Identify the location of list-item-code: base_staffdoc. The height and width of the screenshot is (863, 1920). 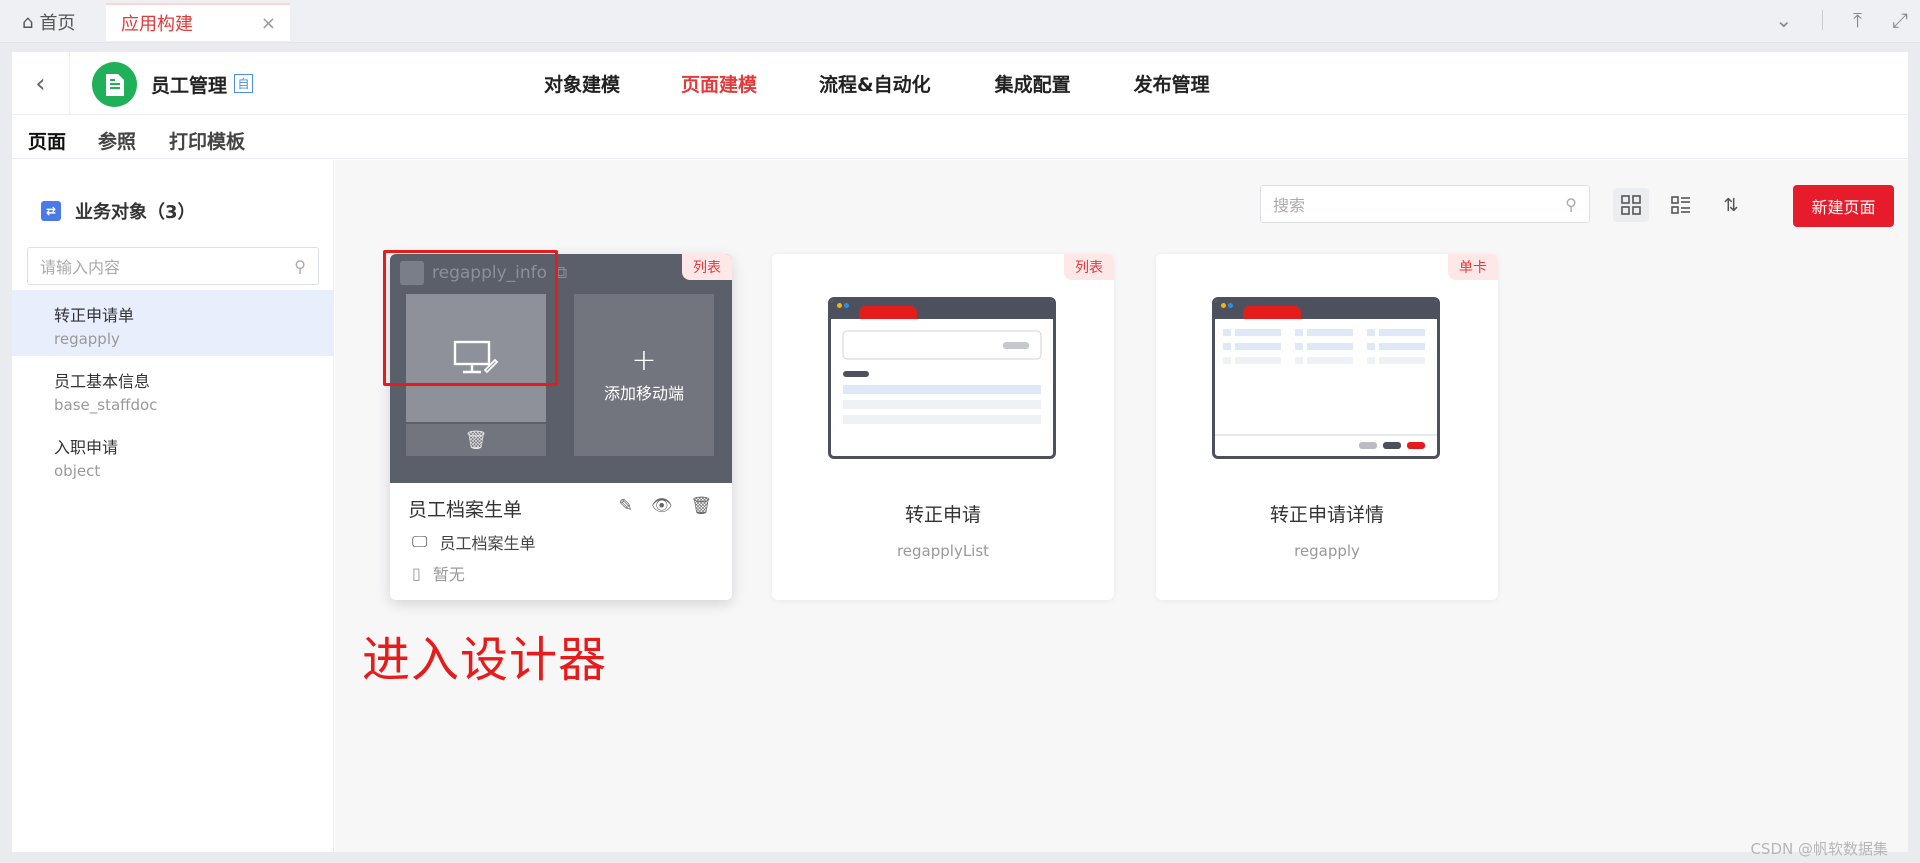
(106, 405).